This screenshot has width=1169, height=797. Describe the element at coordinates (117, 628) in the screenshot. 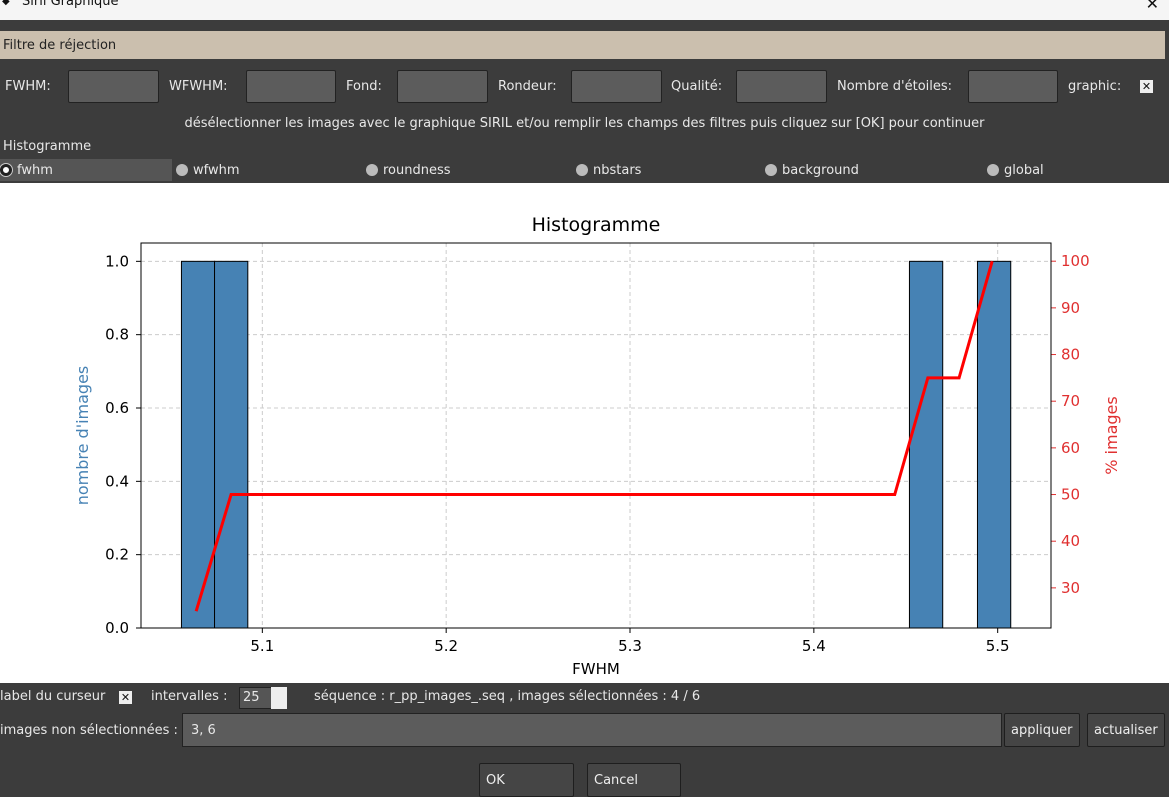

I see `y-tick-label: 0.0` at that location.